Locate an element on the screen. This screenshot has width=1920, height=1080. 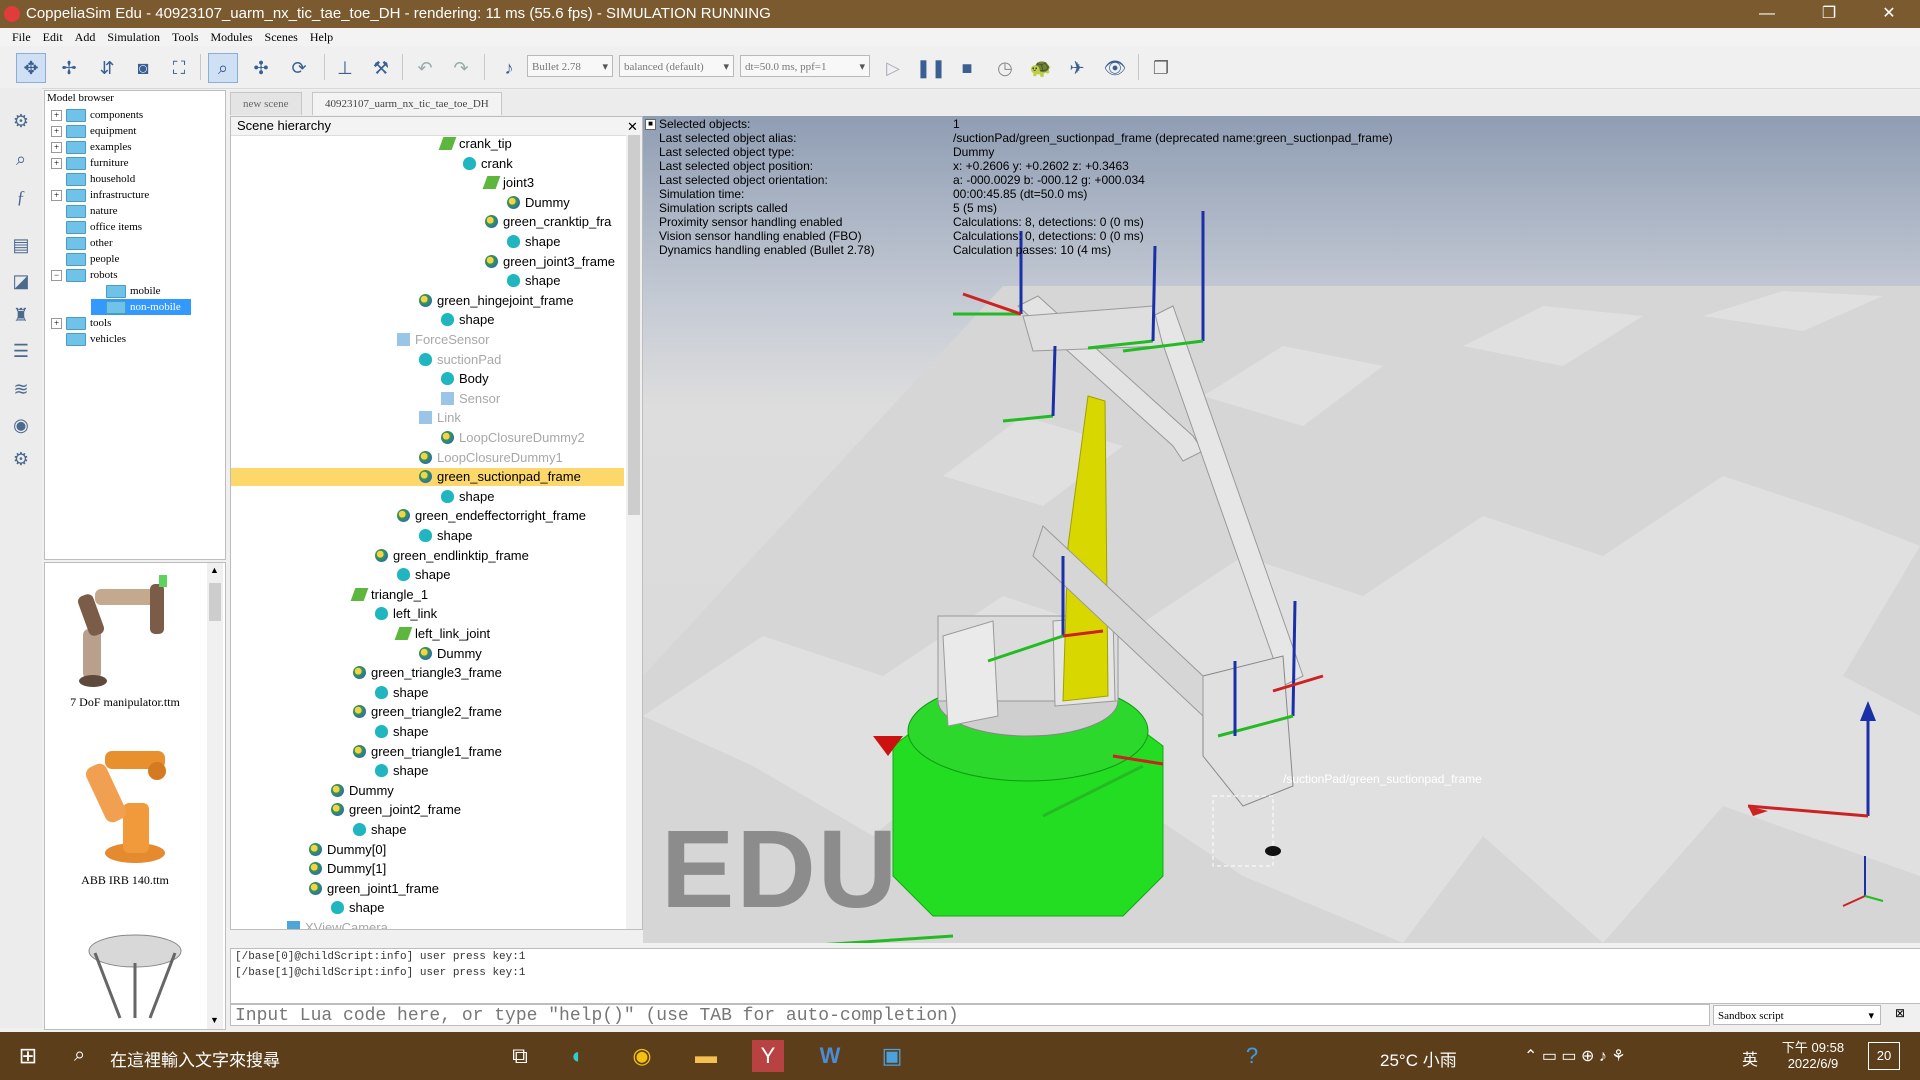
menu-tools: Tools is located at coordinates (185, 37).